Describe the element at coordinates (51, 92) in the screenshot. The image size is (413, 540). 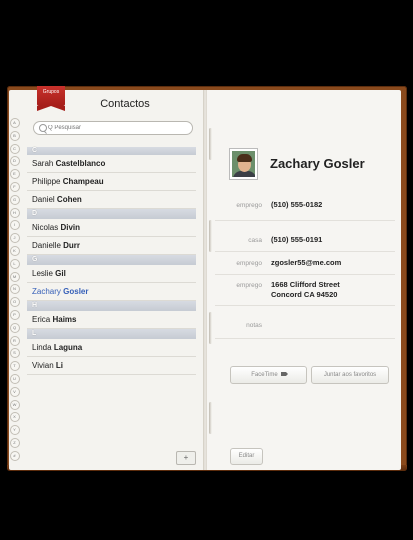
I see `groups-label: Grupos` at that location.